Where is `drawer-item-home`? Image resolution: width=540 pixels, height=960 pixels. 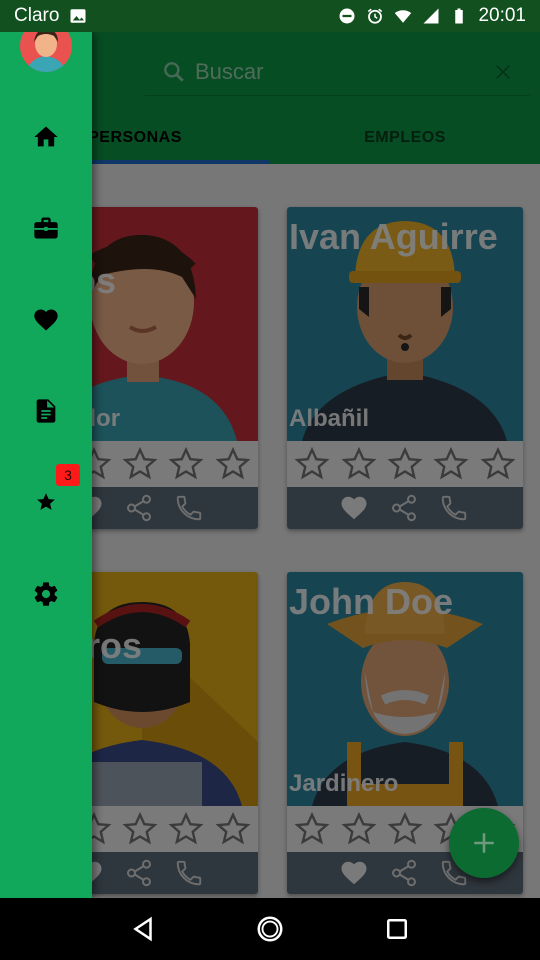
drawer-item-home is located at coordinates (46, 137).